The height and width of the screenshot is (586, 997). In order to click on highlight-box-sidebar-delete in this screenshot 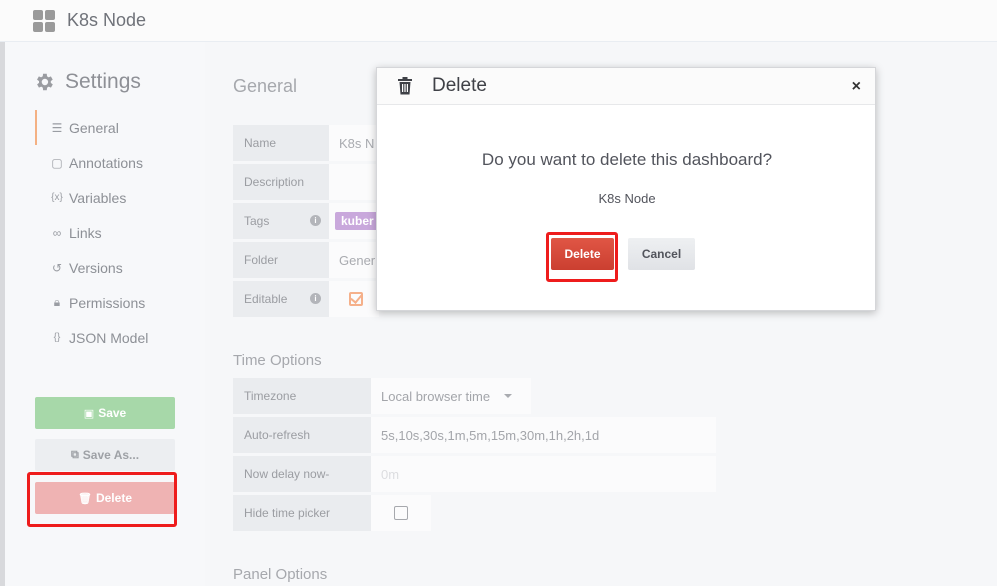, I will do `click(102, 499)`.